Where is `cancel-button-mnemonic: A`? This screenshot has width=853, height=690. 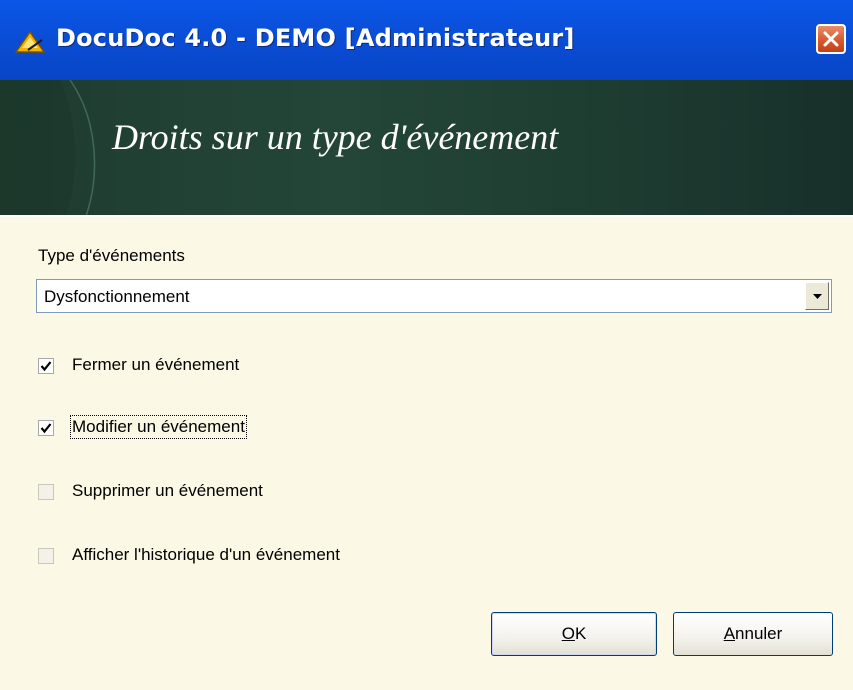 cancel-button-mnemonic: A is located at coordinates (729, 633).